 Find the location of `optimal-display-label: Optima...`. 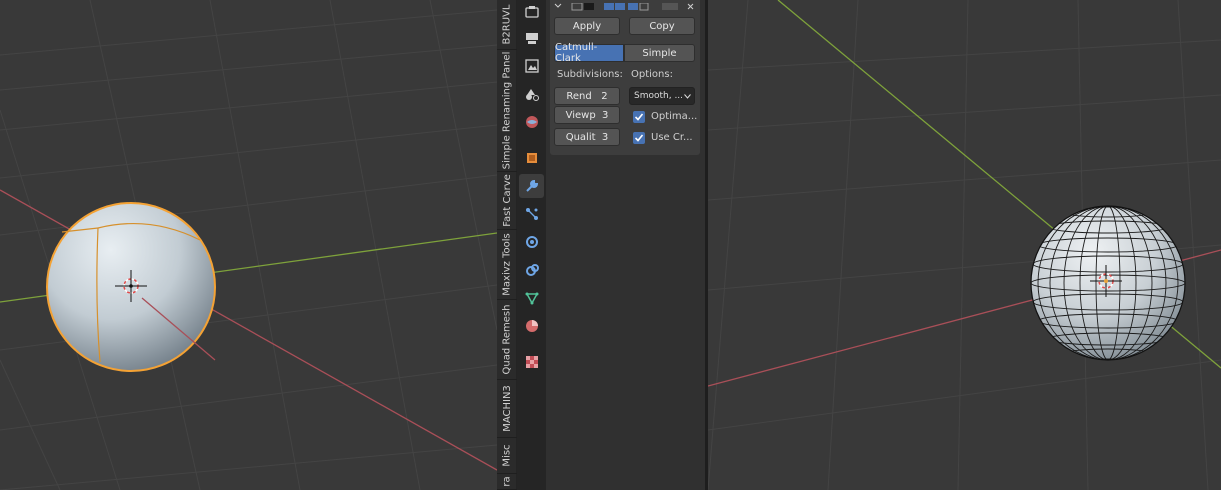

optimal-display-label: Optima... is located at coordinates (674, 116).